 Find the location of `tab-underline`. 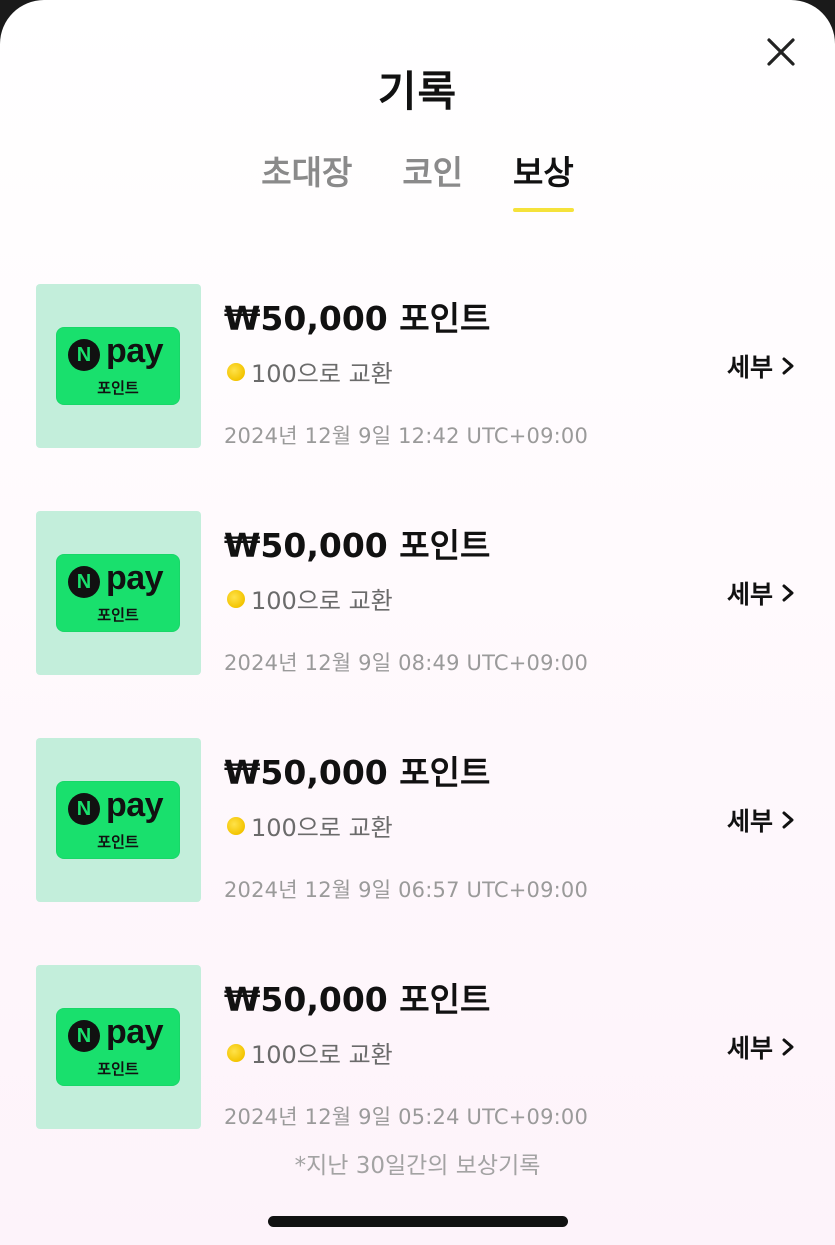

tab-underline is located at coordinates (543, 210).